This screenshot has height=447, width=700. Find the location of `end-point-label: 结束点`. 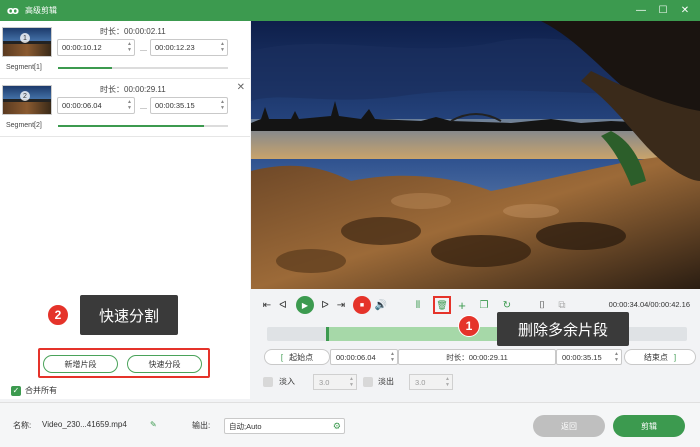

end-point-label: 结束点 is located at coordinates (655, 357).